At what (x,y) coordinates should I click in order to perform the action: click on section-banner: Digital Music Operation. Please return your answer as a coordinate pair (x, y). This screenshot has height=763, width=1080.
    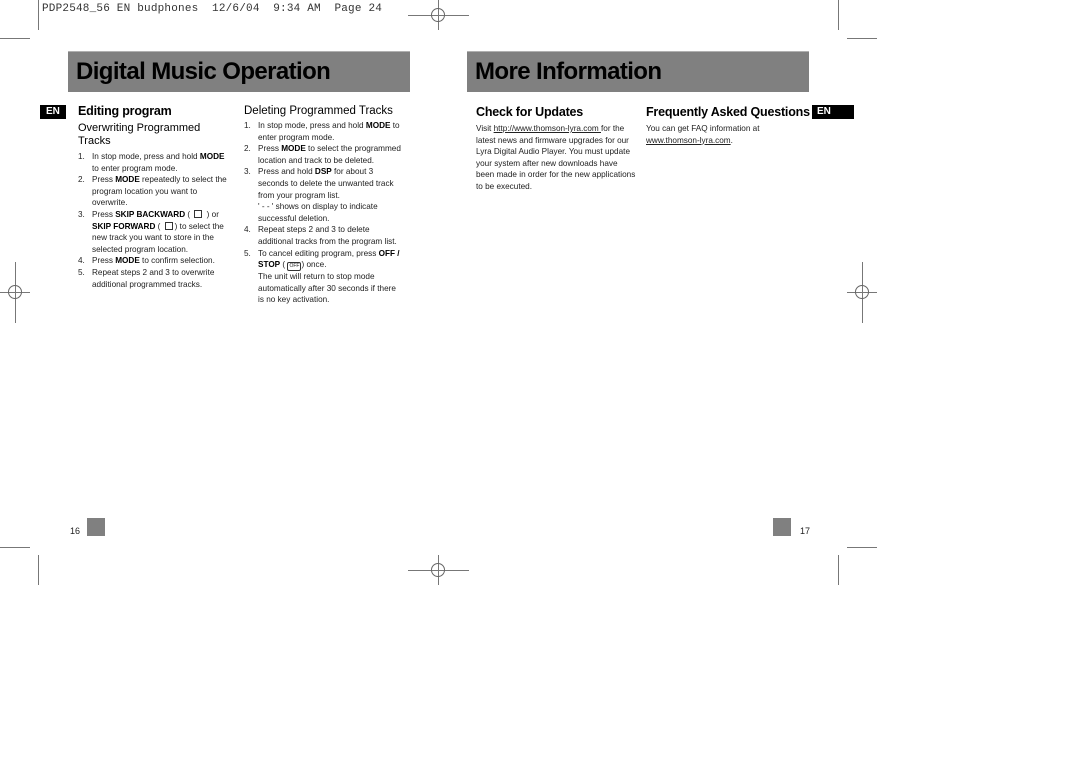
    Looking at the image, I should click on (239, 71).